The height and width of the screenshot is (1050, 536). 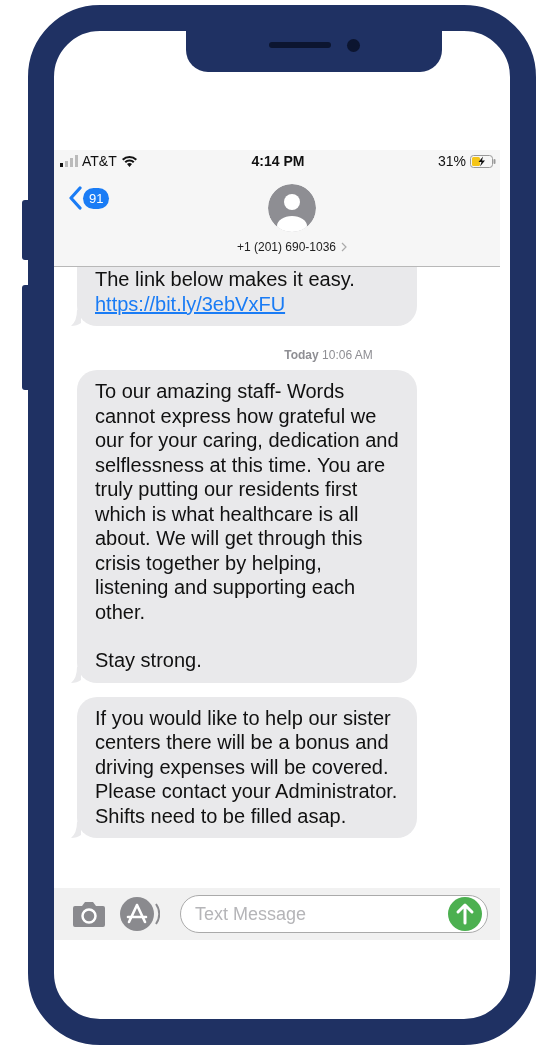 I want to click on message-input-field: Text Message, so click(x=334, y=914).